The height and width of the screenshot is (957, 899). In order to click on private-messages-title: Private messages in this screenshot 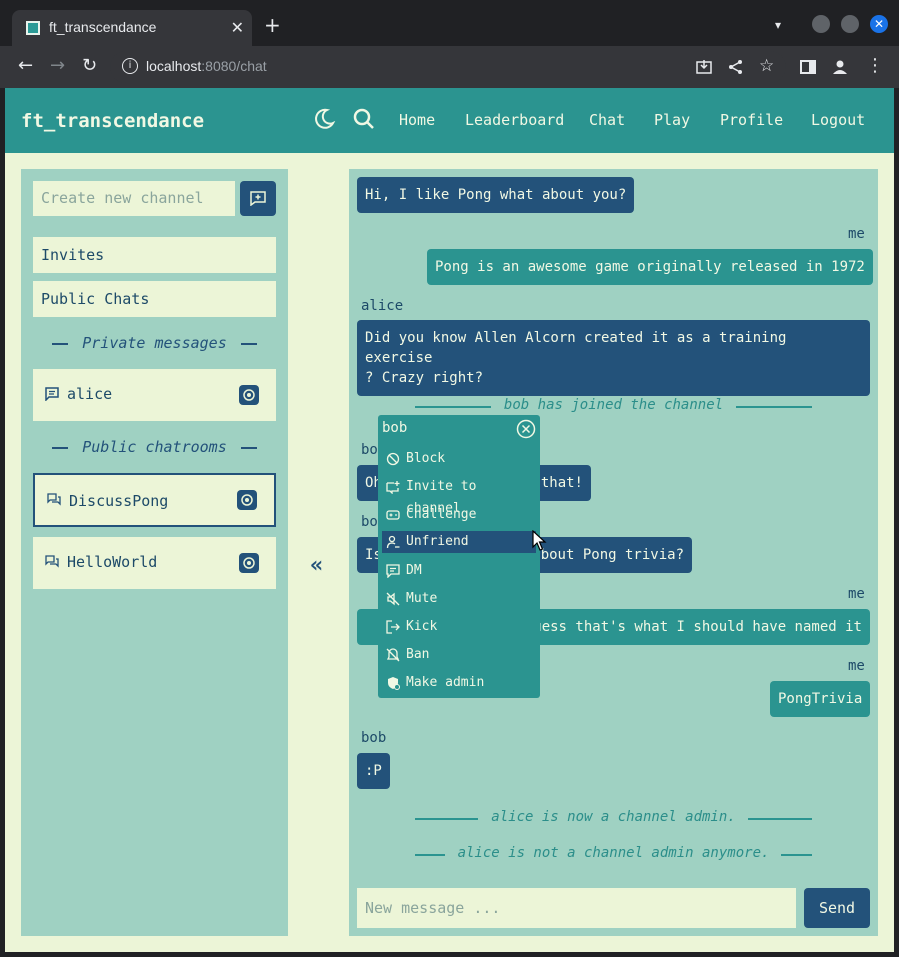, I will do `click(154, 343)`.